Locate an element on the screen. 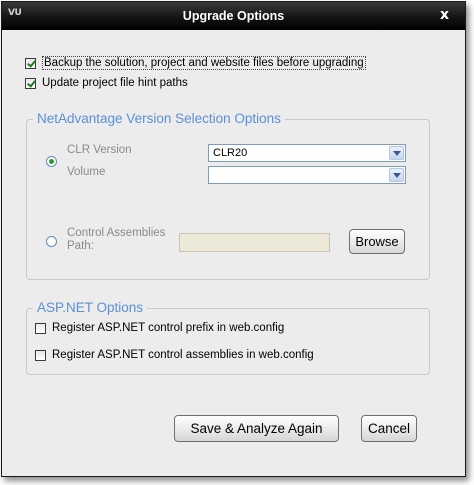 The image size is (474, 485). volume-label: Volume is located at coordinates (86, 172).